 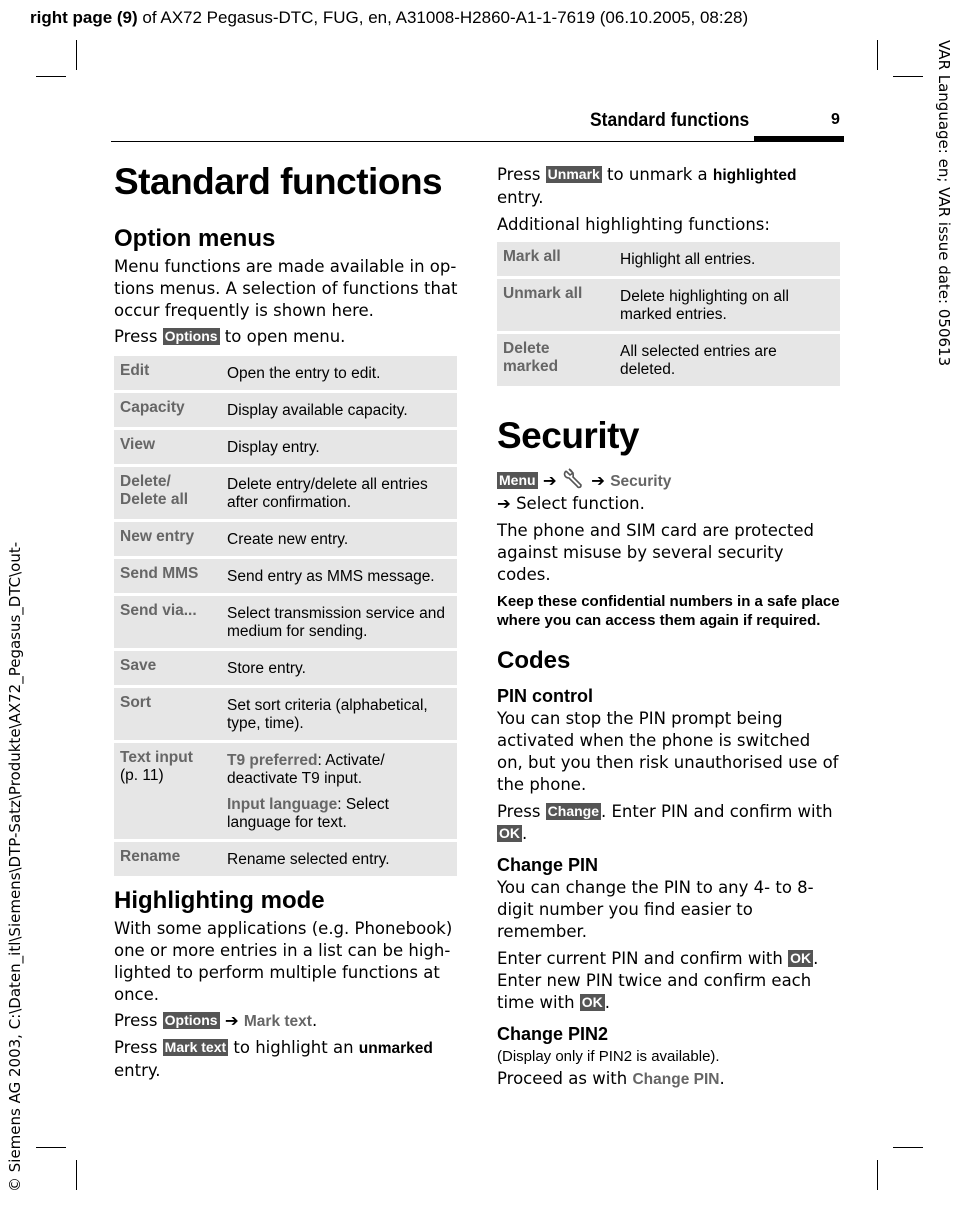 I want to click on page-number: 9, so click(x=835, y=119).